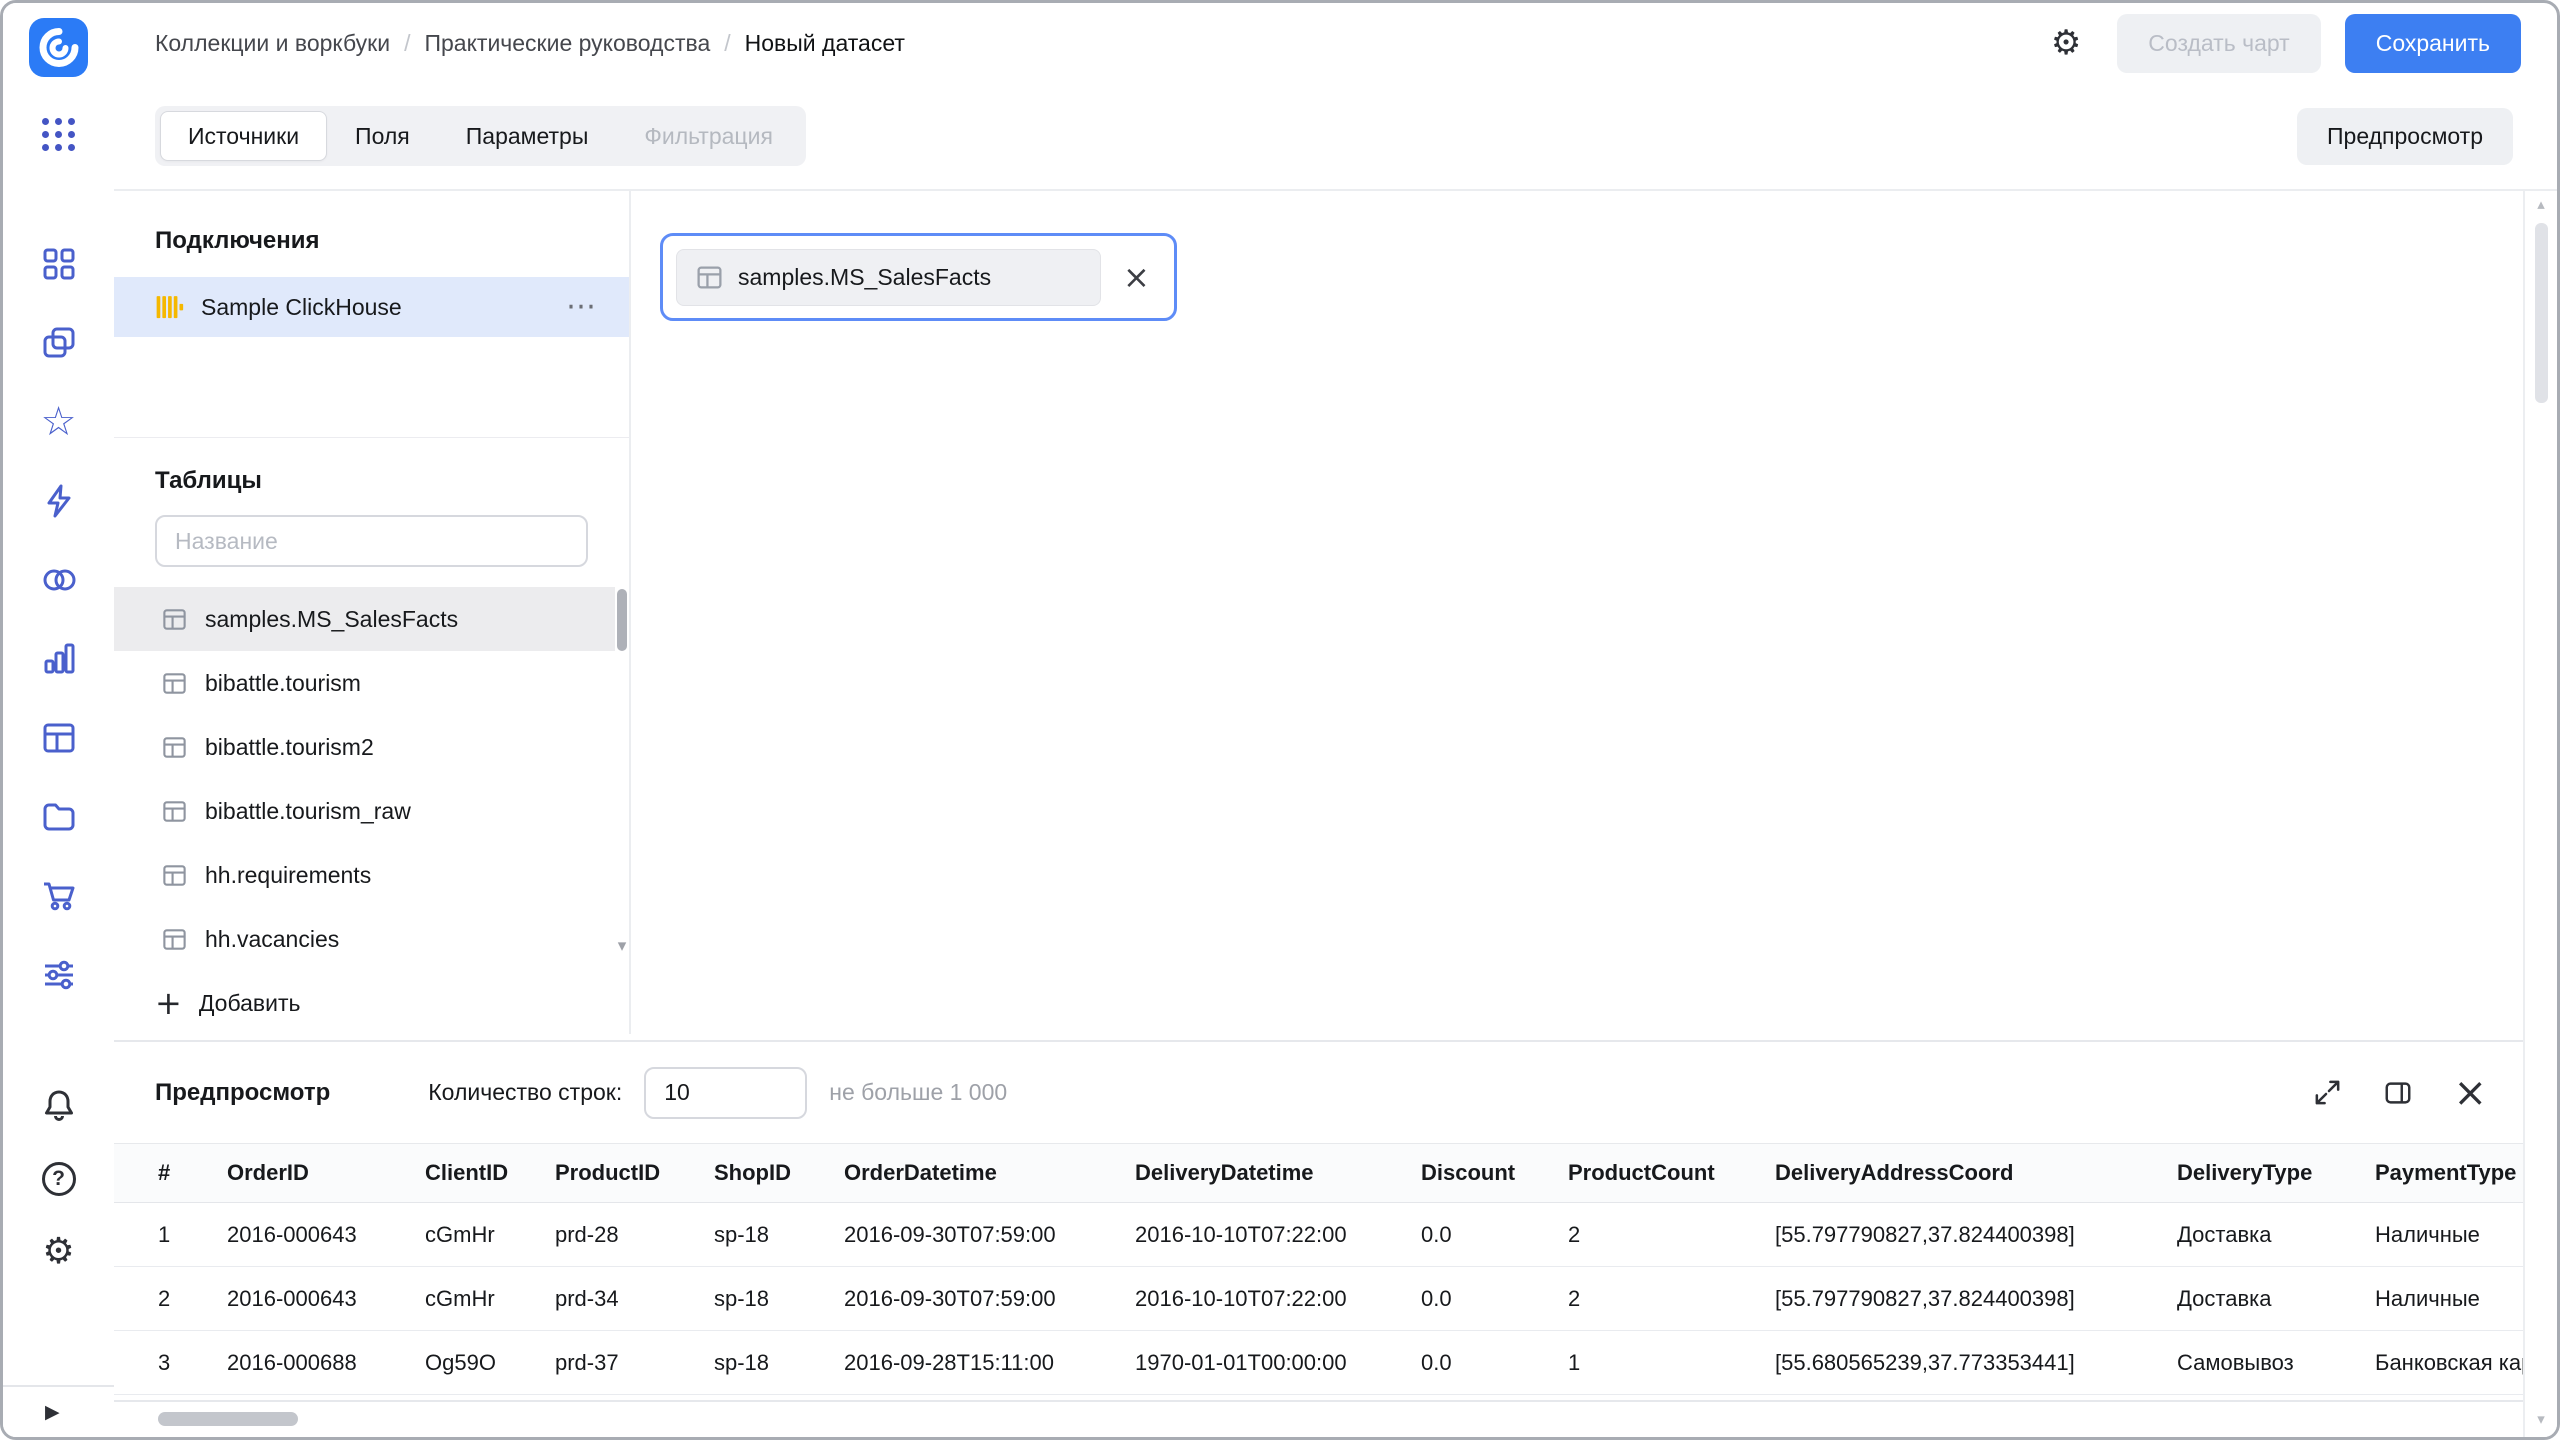 This screenshot has height=1440, width=2560. I want to click on table-list-item: hh.requirements, so click(364, 875).